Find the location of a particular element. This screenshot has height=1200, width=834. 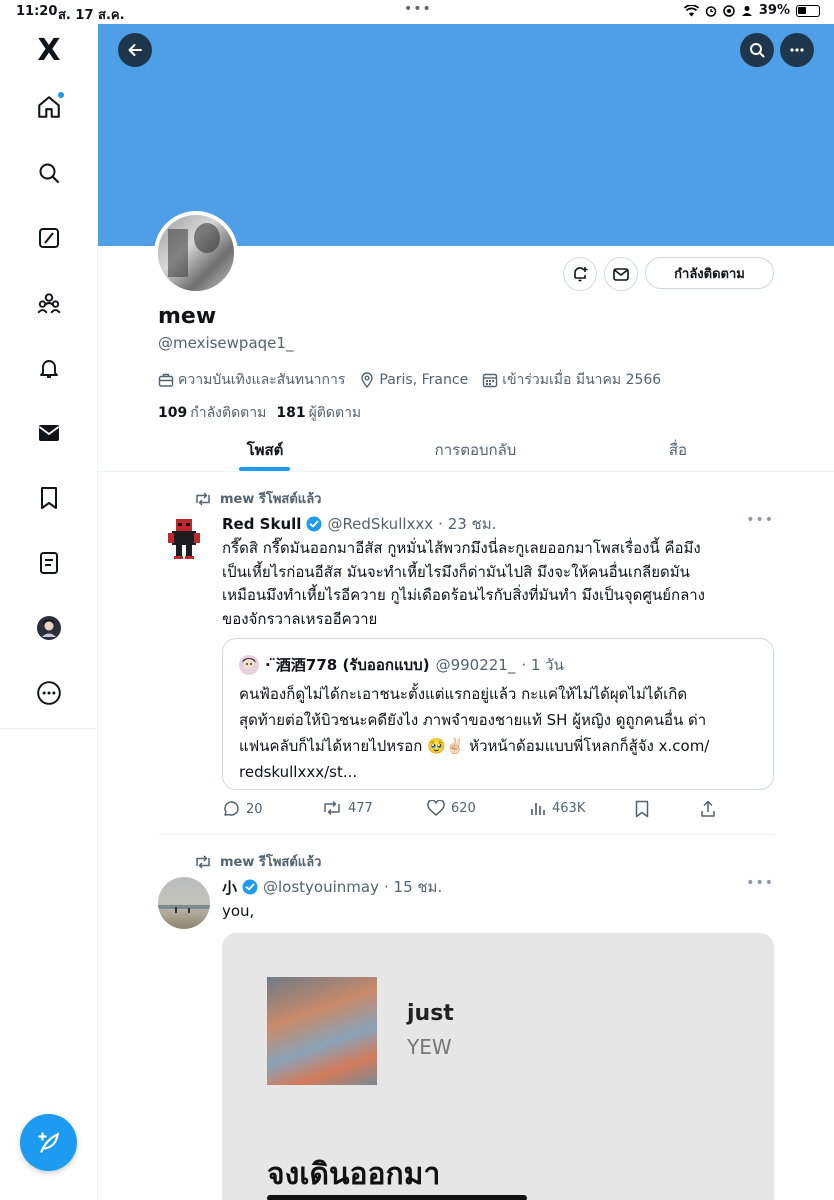

status-time: 11:20 is located at coordinates (37, 11).